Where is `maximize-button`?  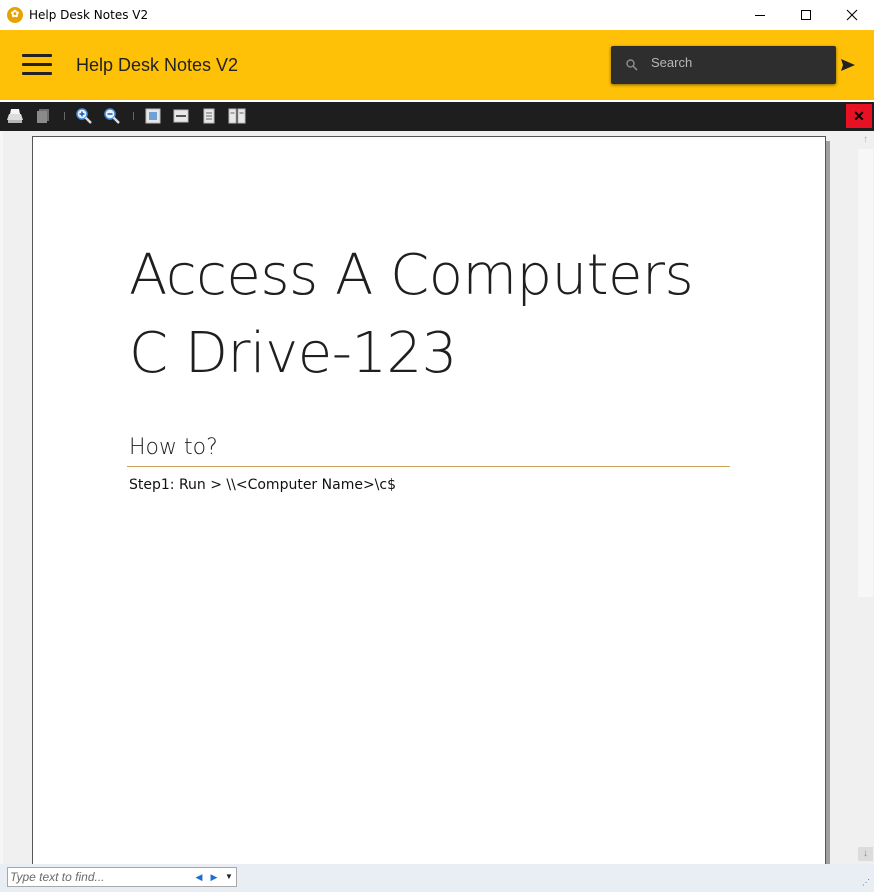
maximize-button is located at coordinates (806, 15).